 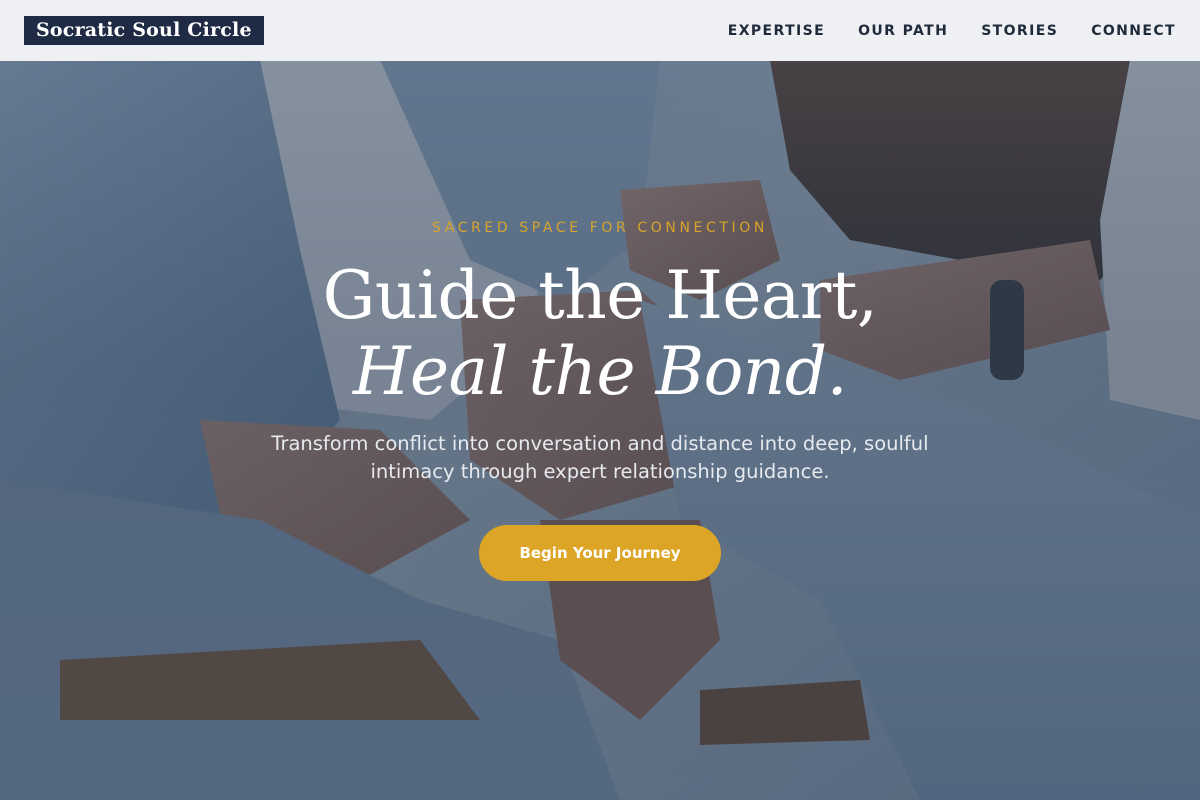 I want to click on hero-eyebrow: SACRED SPACE FOR CONNECTION, so click(x=600, y=228).